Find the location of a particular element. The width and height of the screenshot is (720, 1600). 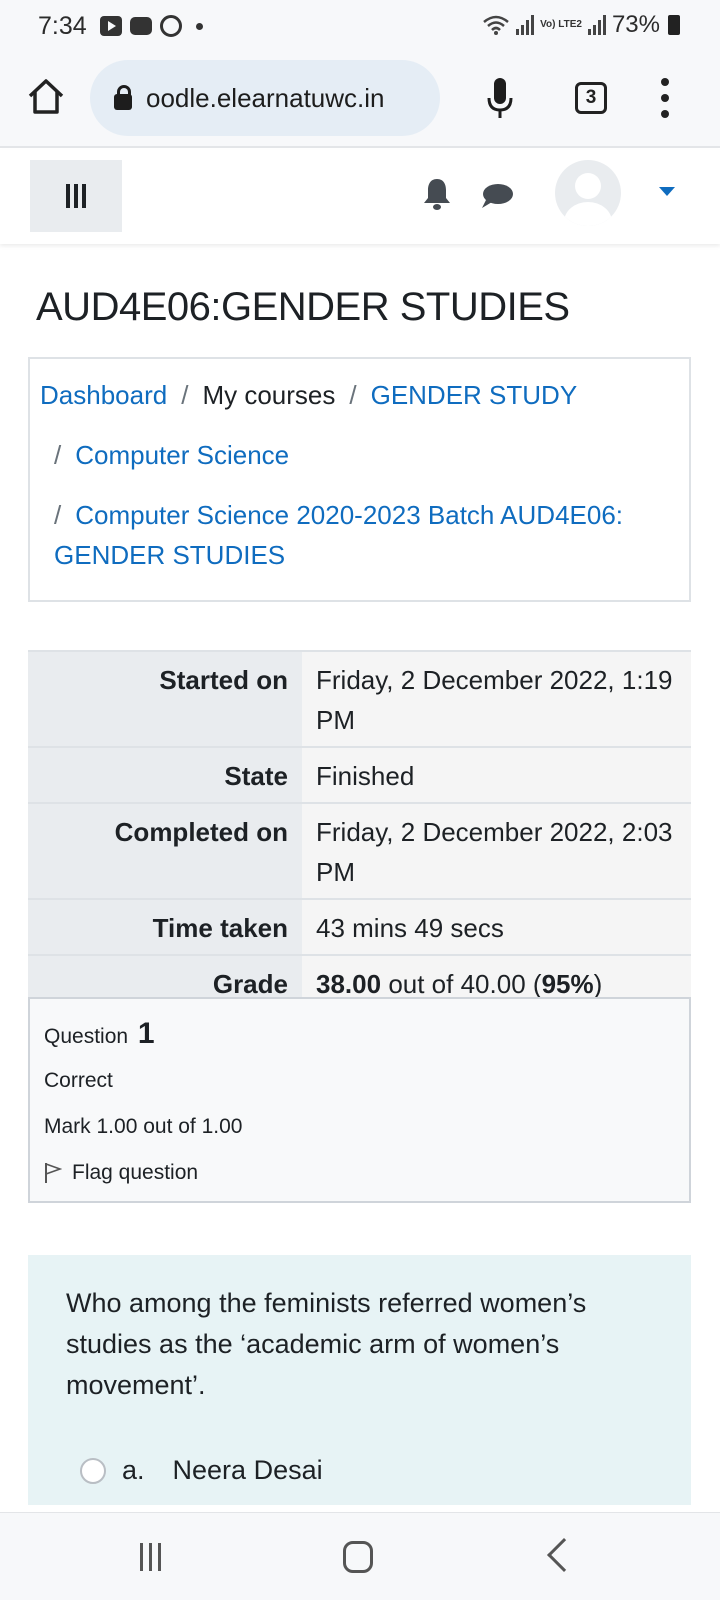

grade-outof: out of 40.00 is located at coordinates (457, 984).